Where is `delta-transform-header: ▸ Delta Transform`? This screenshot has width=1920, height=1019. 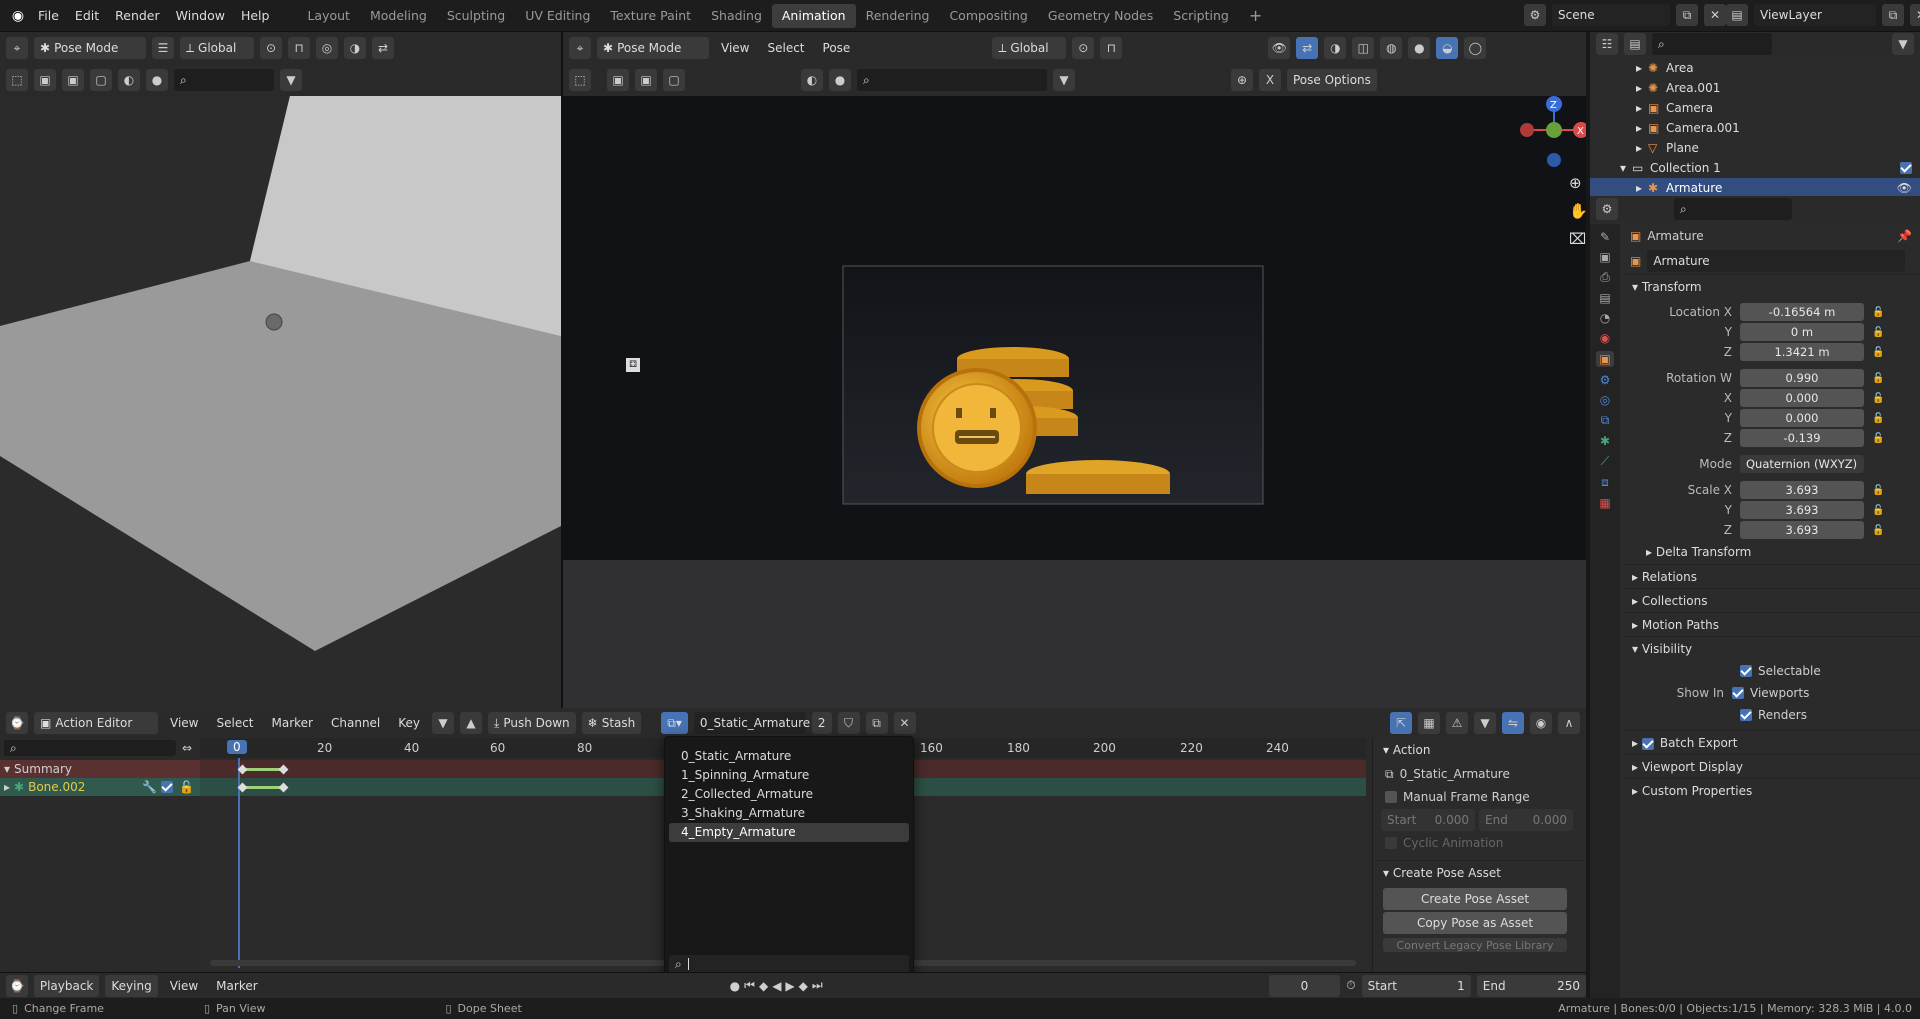 delta-transform-header: ▸ Delta Transform is located at coordinates (1771, 552).